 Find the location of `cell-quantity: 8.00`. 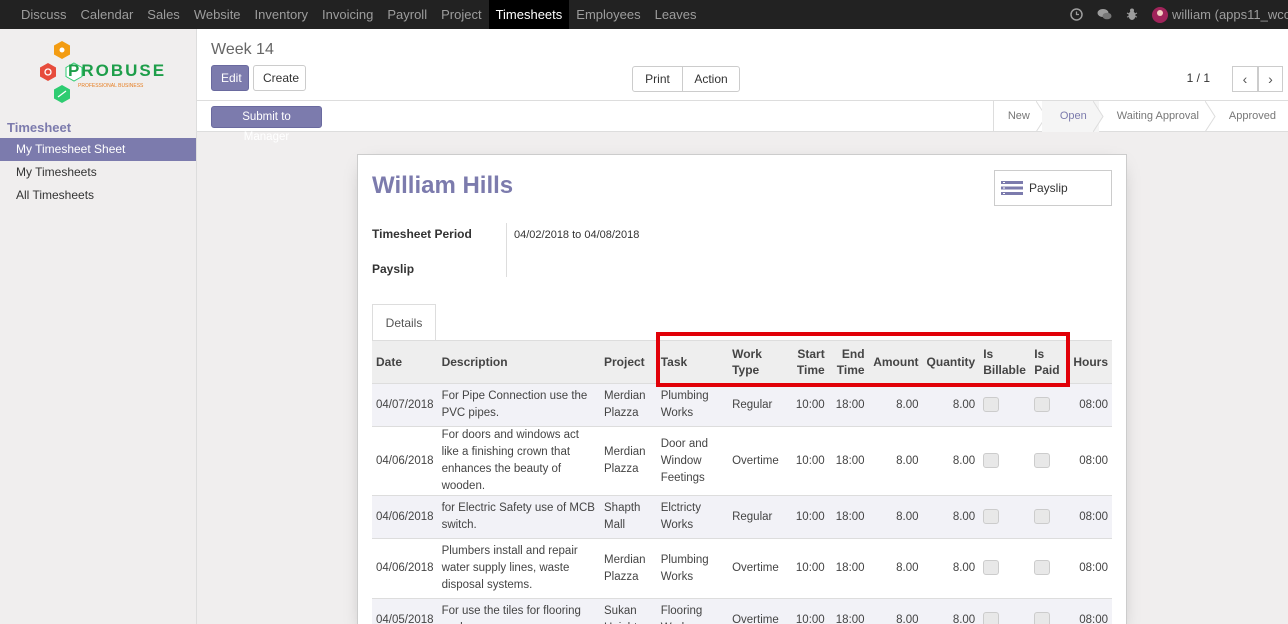

cell-quantity: 8.00 is located at coordinates (951, 461).